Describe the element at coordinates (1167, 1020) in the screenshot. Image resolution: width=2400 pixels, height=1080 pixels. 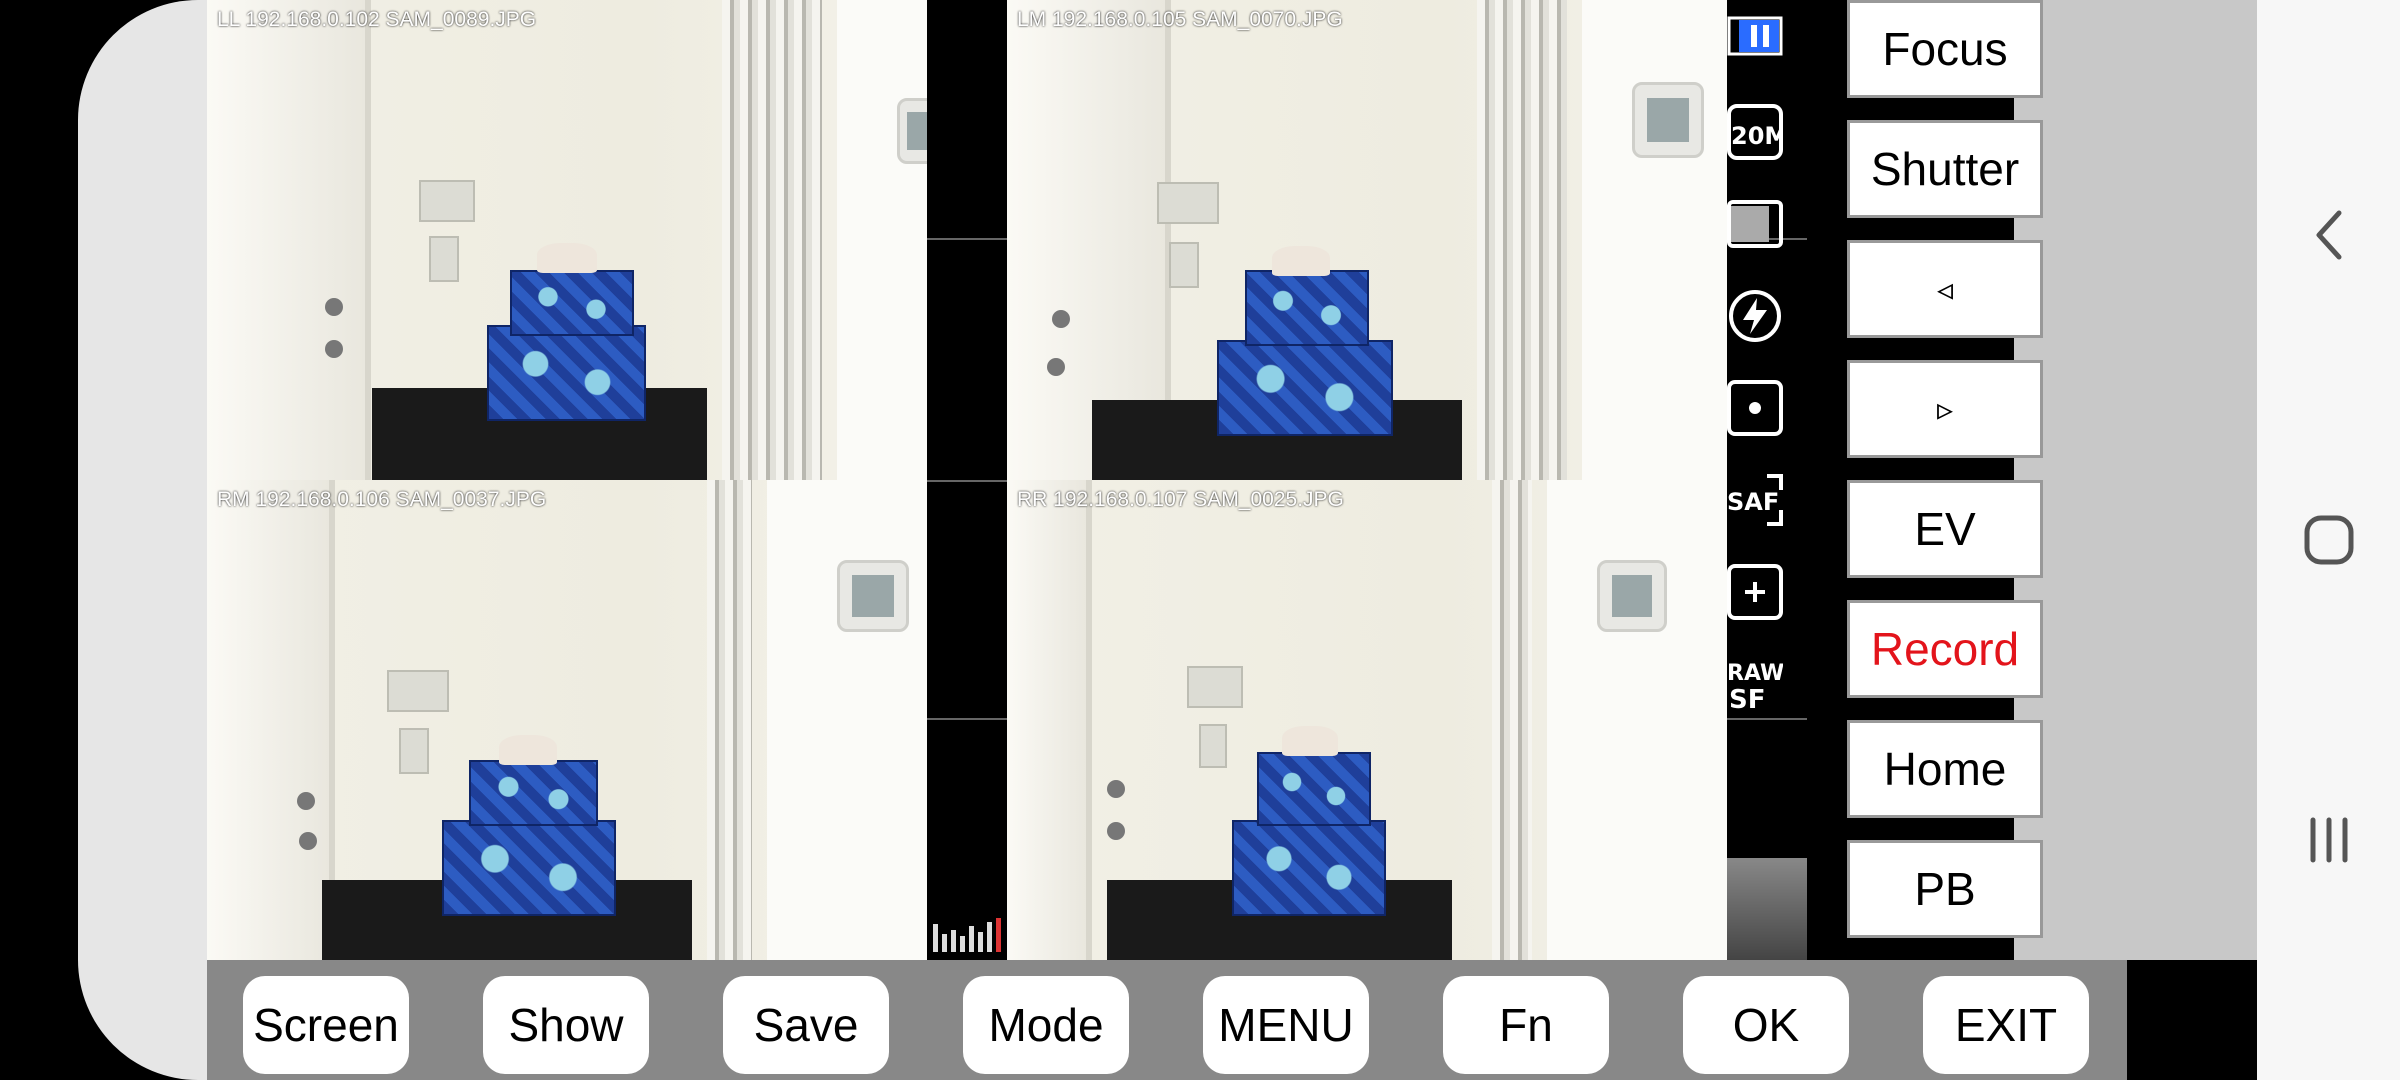
I see `bottom-toolbar: Screen Show Save Mode MENU Fn OK EXIT` at that location.